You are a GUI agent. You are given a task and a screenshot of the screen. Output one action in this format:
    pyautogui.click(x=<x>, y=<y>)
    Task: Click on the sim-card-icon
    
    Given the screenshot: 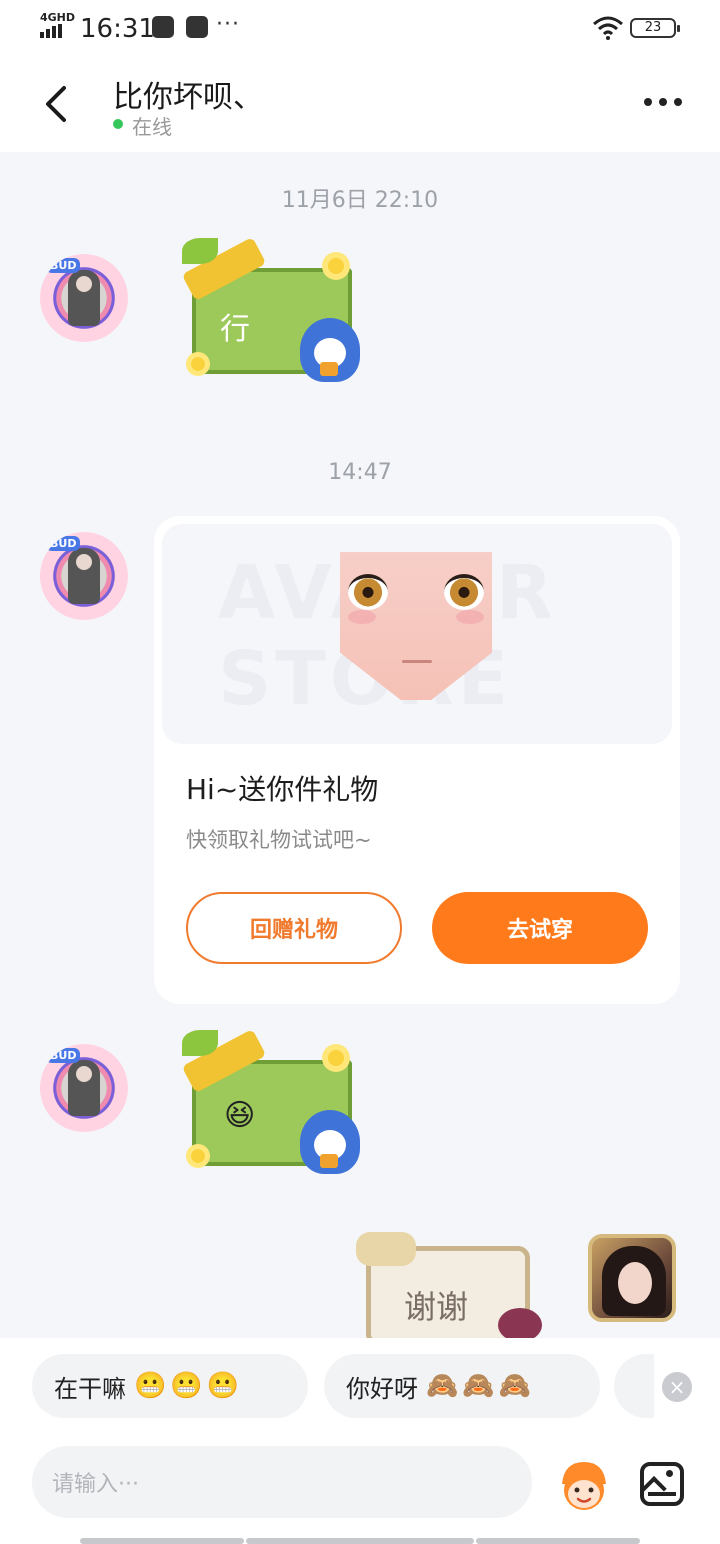 What is the action you would take?
    pyautogui.click(x=197, y=27)
    